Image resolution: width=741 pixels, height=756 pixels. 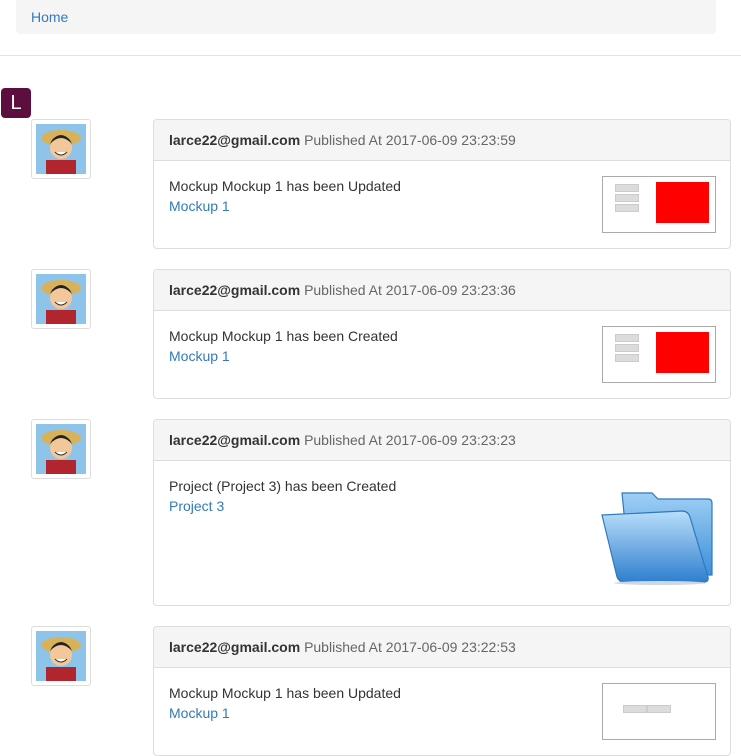 I want to click on divider, so click(x=370, y=55).